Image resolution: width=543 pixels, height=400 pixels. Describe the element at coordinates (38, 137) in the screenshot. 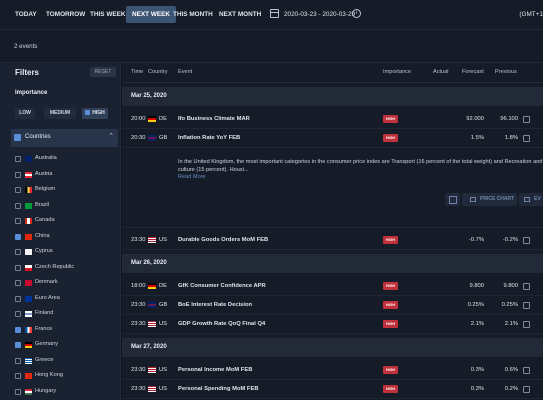

I see `countries-label: Countries` at that location.